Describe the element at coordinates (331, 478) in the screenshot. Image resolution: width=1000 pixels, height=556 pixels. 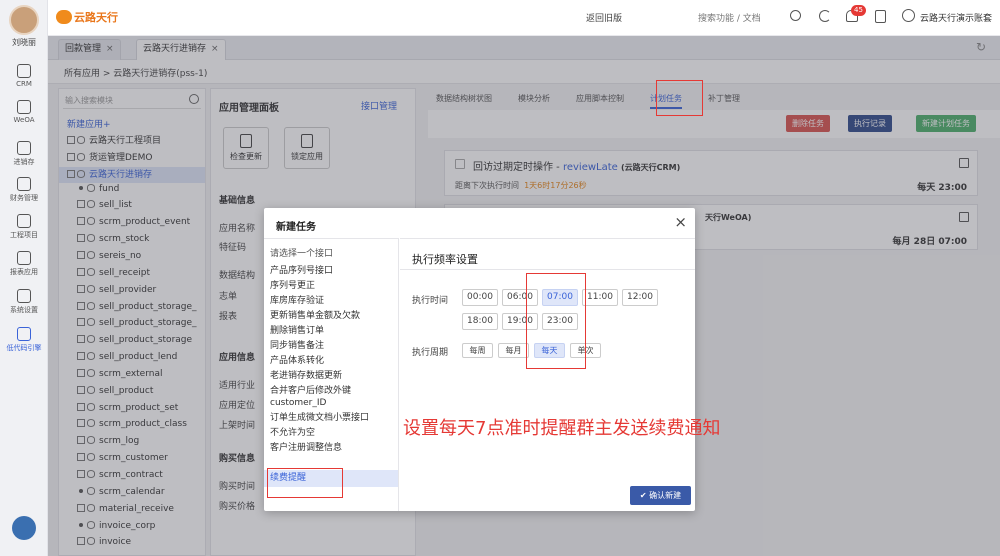
I see `interface-item-selected: 续费提醒` at that location.